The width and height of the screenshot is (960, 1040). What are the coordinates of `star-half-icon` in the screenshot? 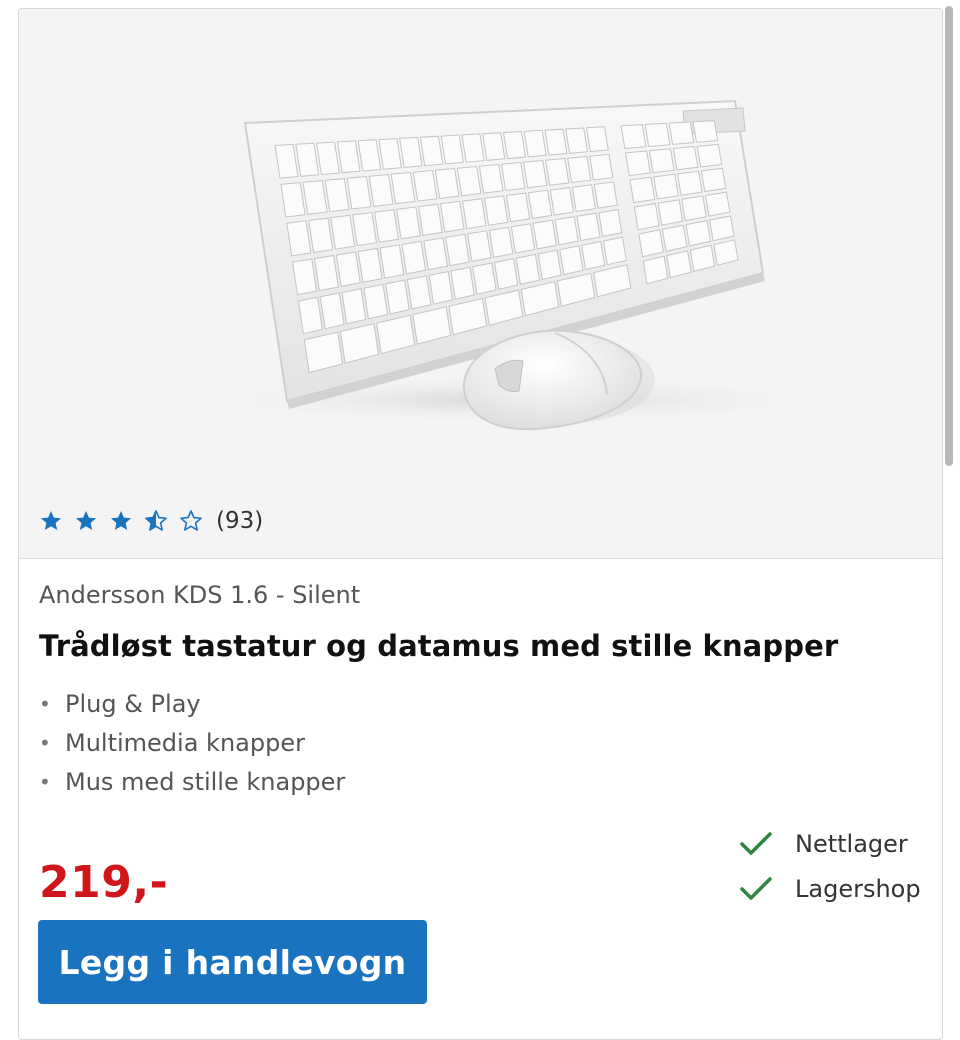 It's located at (156, 520).